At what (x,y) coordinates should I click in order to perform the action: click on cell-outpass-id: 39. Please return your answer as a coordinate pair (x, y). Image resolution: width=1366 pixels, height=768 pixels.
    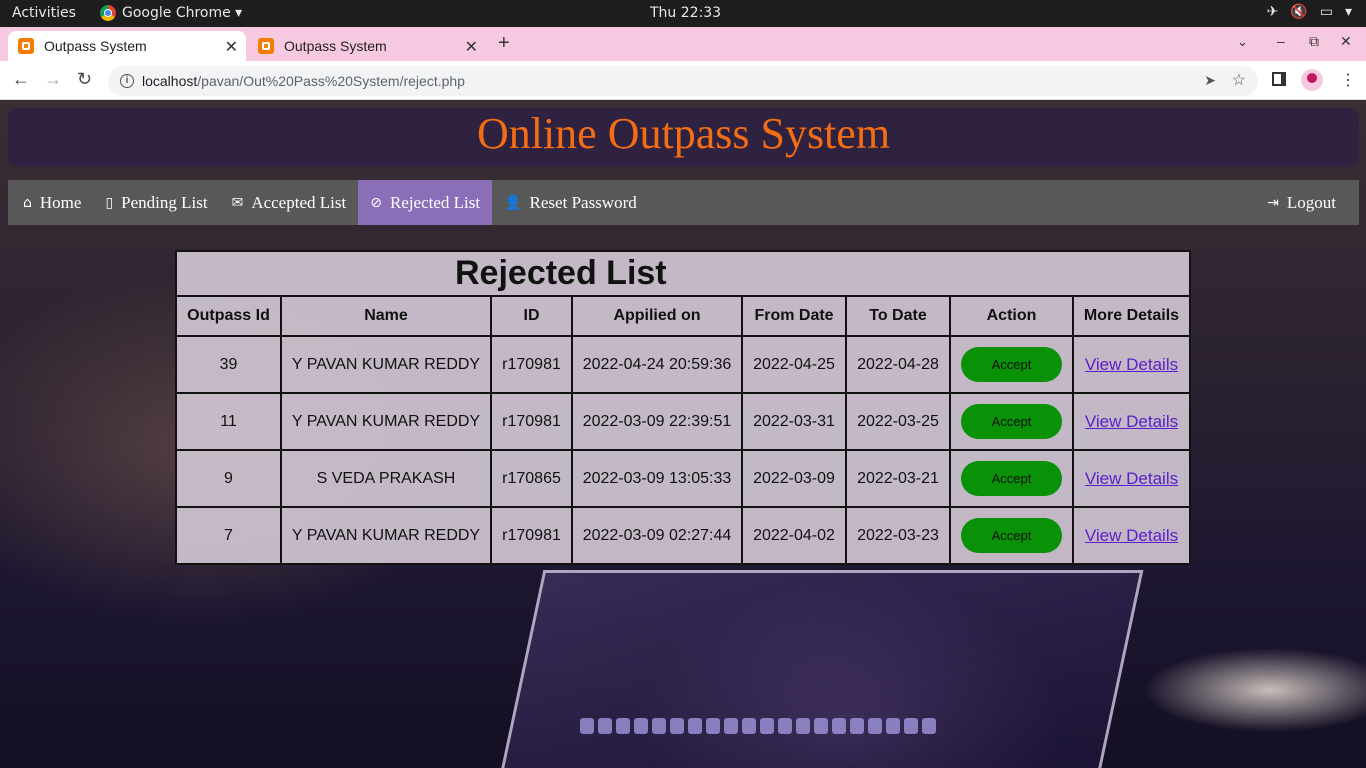
    Looking at the image, I should click on (228, 364).